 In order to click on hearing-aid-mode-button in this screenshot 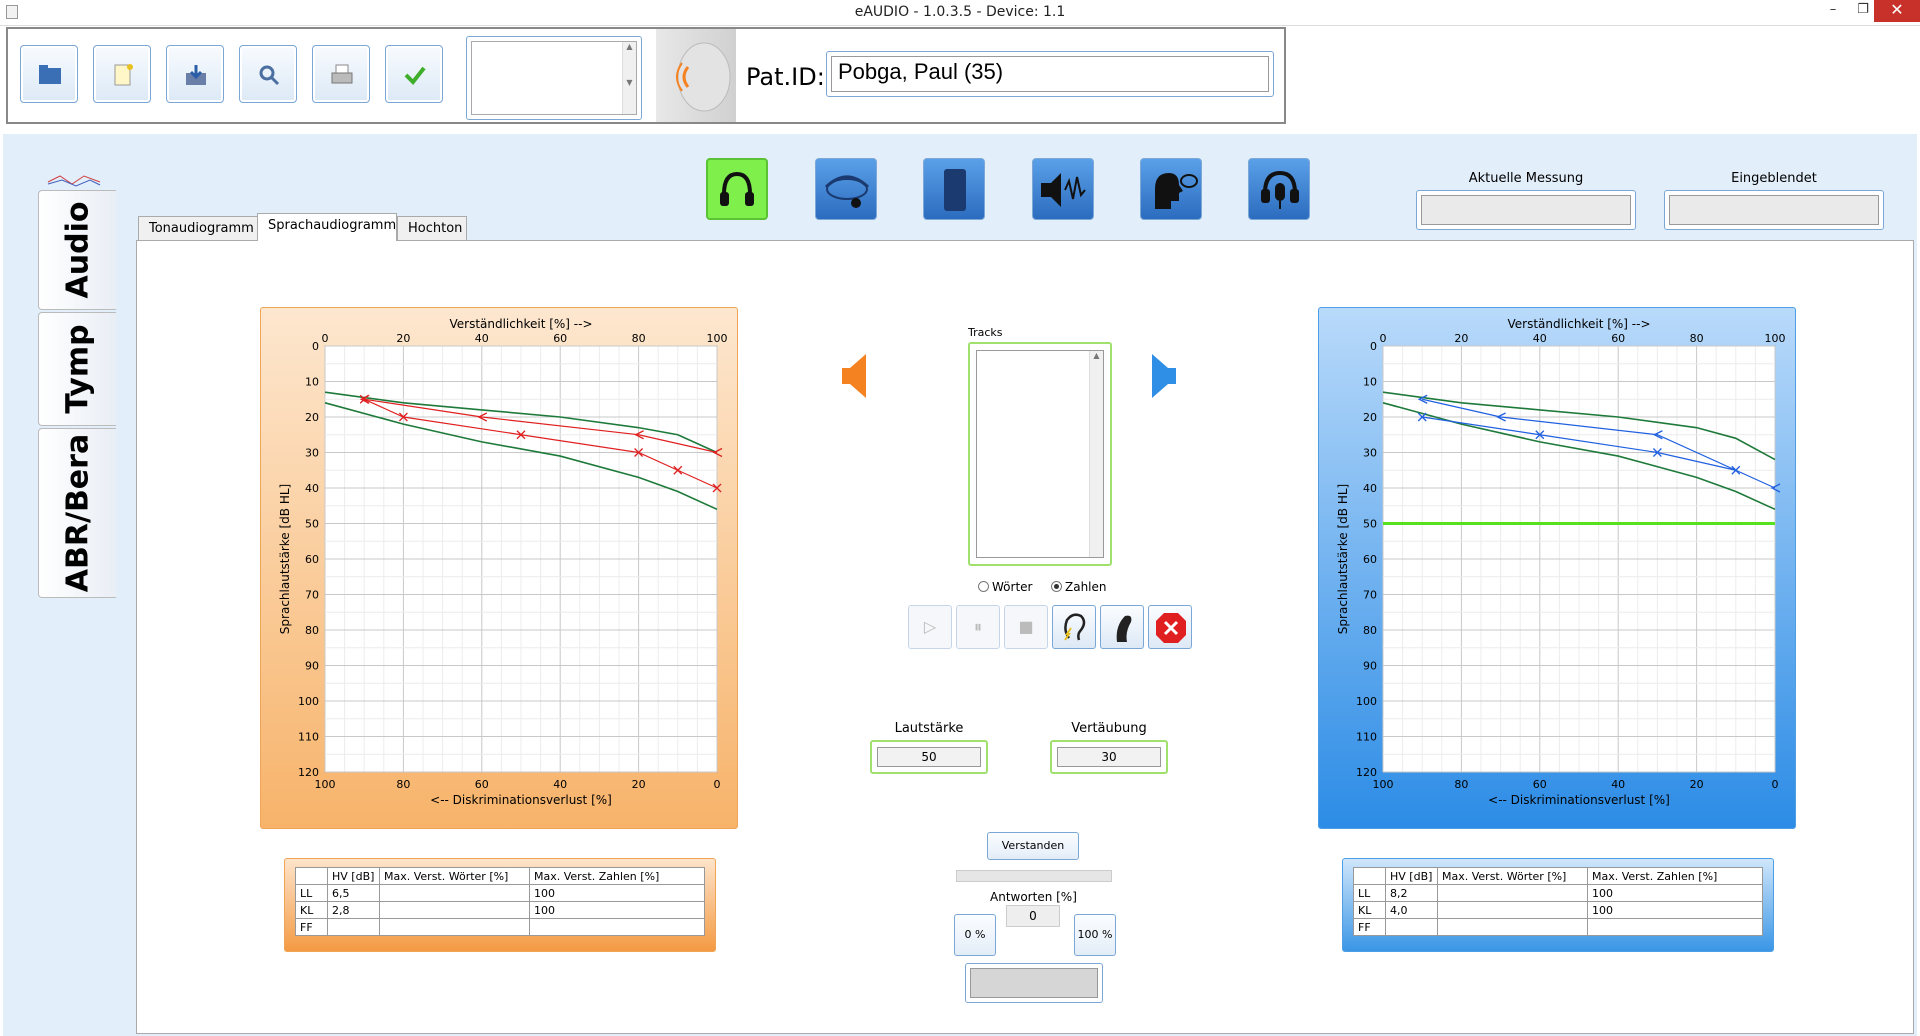, I will do `click(954, 189)`.